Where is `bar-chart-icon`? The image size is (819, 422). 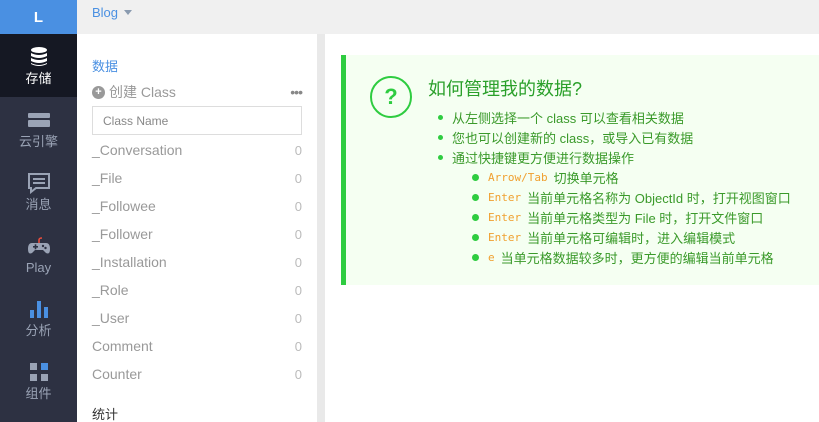
bar-chart-icon is located at coordinates (38, 309).